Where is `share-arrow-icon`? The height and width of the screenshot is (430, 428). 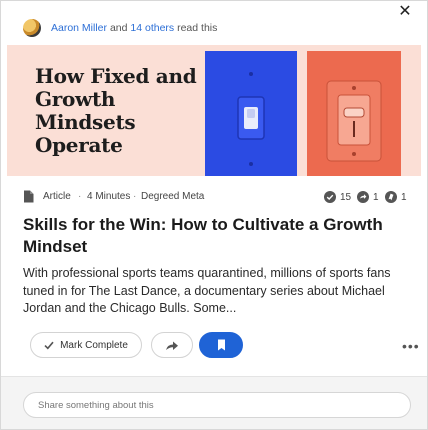 share-arrow-icon is located at coordinates (172, 345).